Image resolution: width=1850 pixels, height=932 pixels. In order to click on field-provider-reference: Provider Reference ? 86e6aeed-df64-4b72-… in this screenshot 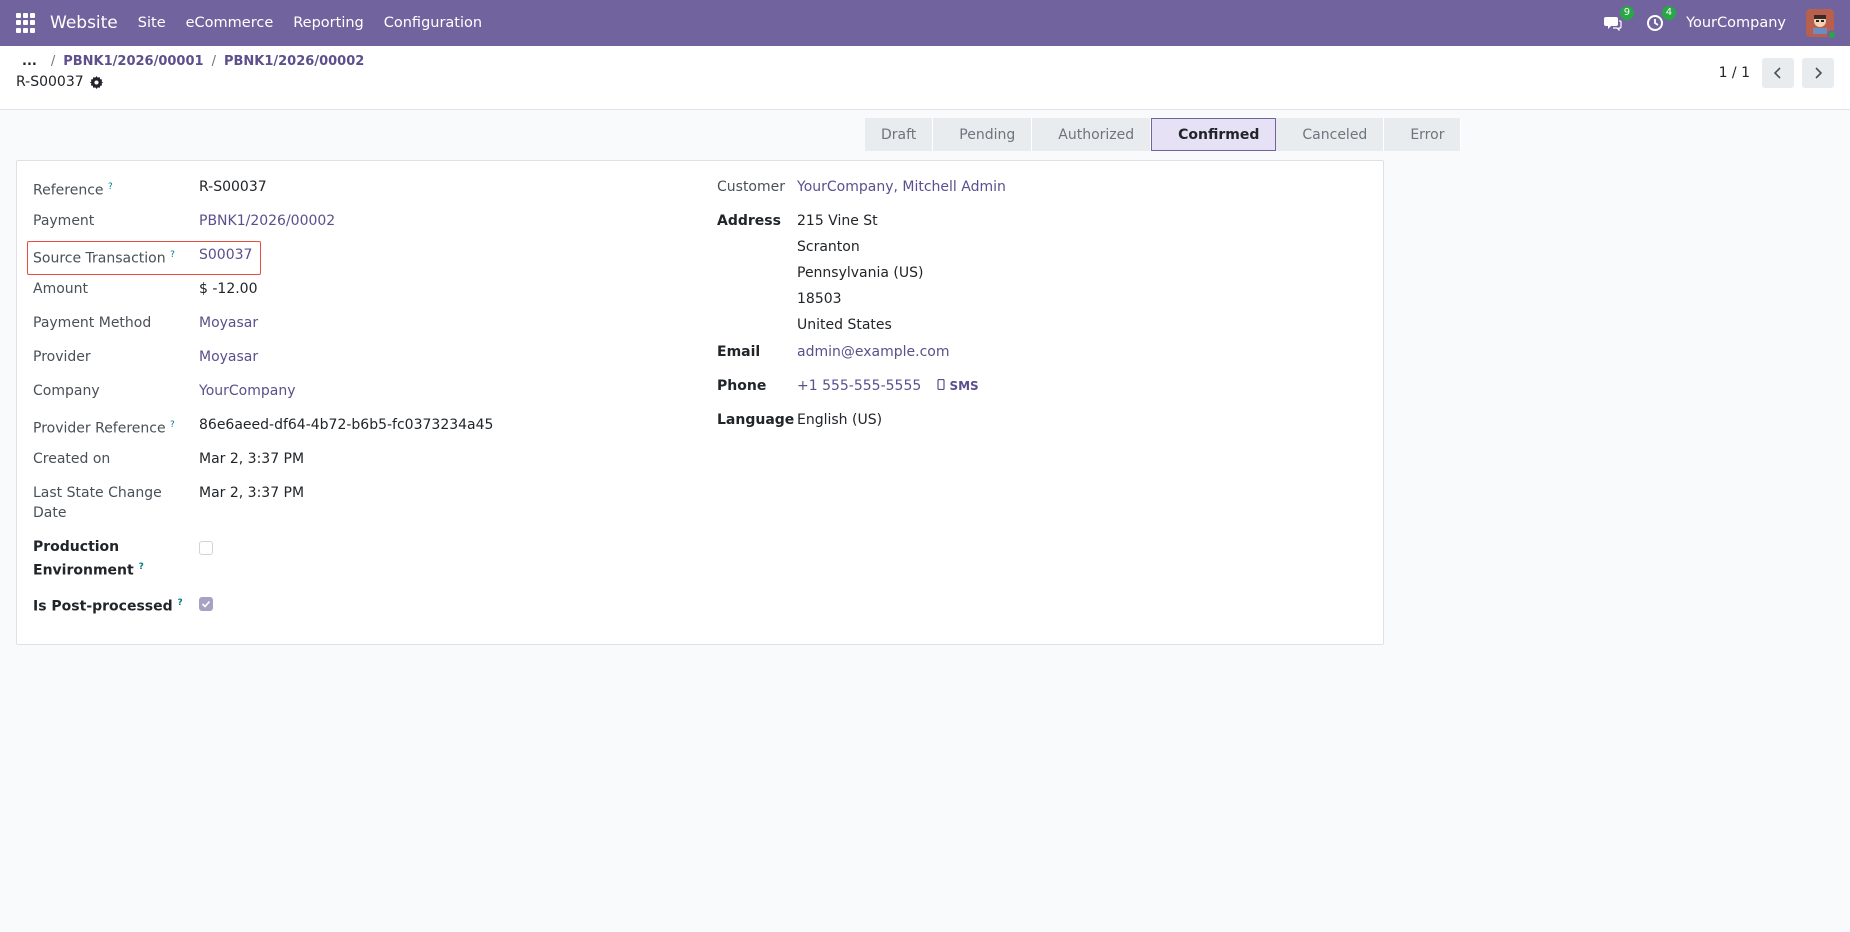, I will do `click(353, 428)`.